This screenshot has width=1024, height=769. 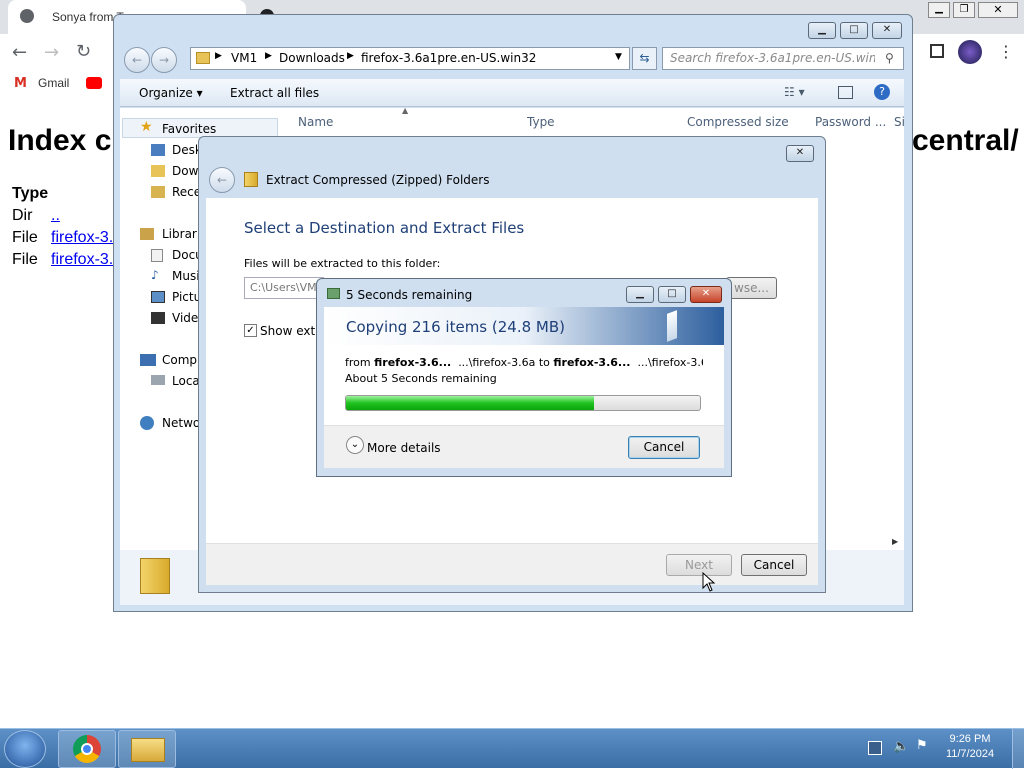 What do you see at coordinates (939, 10) in the screenshot?
I see `minimize-browser-button: ▁` at bounding box center [939, 10].